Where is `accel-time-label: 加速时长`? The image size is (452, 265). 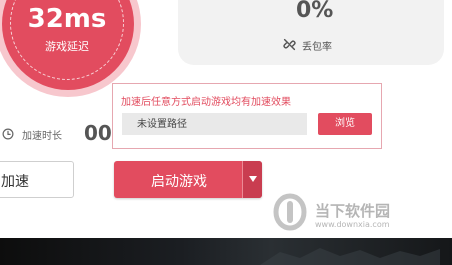
accel-time-label: 加速时长 is located at coordinates (42, 136).